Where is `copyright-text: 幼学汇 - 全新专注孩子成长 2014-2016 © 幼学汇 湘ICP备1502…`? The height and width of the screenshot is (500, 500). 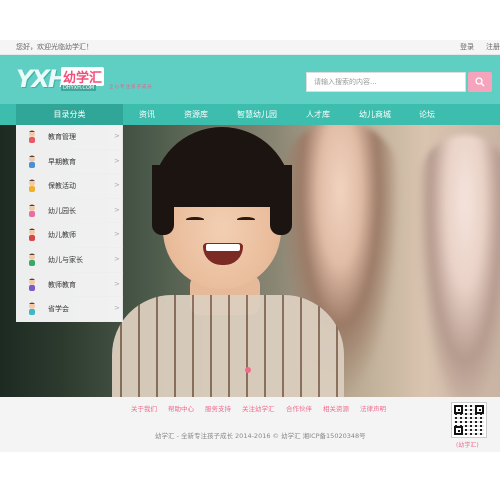 copyright-text: 幼学汇 - 全新专注孩子成长 2014-2016 © 幼学汇 湘ICP备1502… is located at coordinates (260, 436).